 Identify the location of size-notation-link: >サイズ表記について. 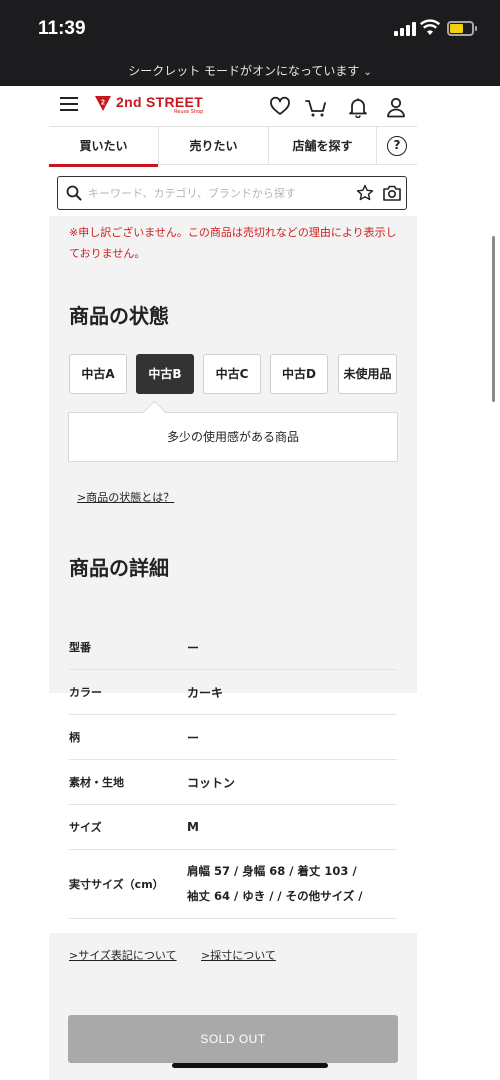
(123, 955).